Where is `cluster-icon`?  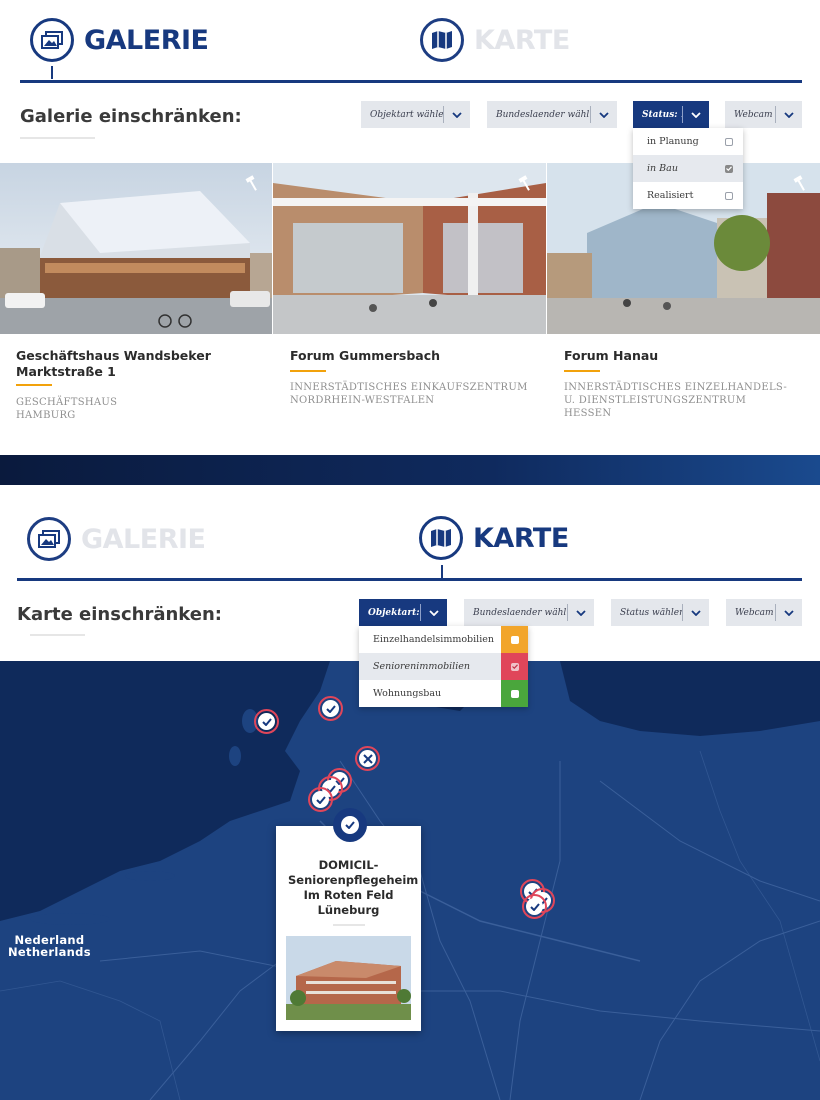
cluster-icon is located at coordinates (367, 758).